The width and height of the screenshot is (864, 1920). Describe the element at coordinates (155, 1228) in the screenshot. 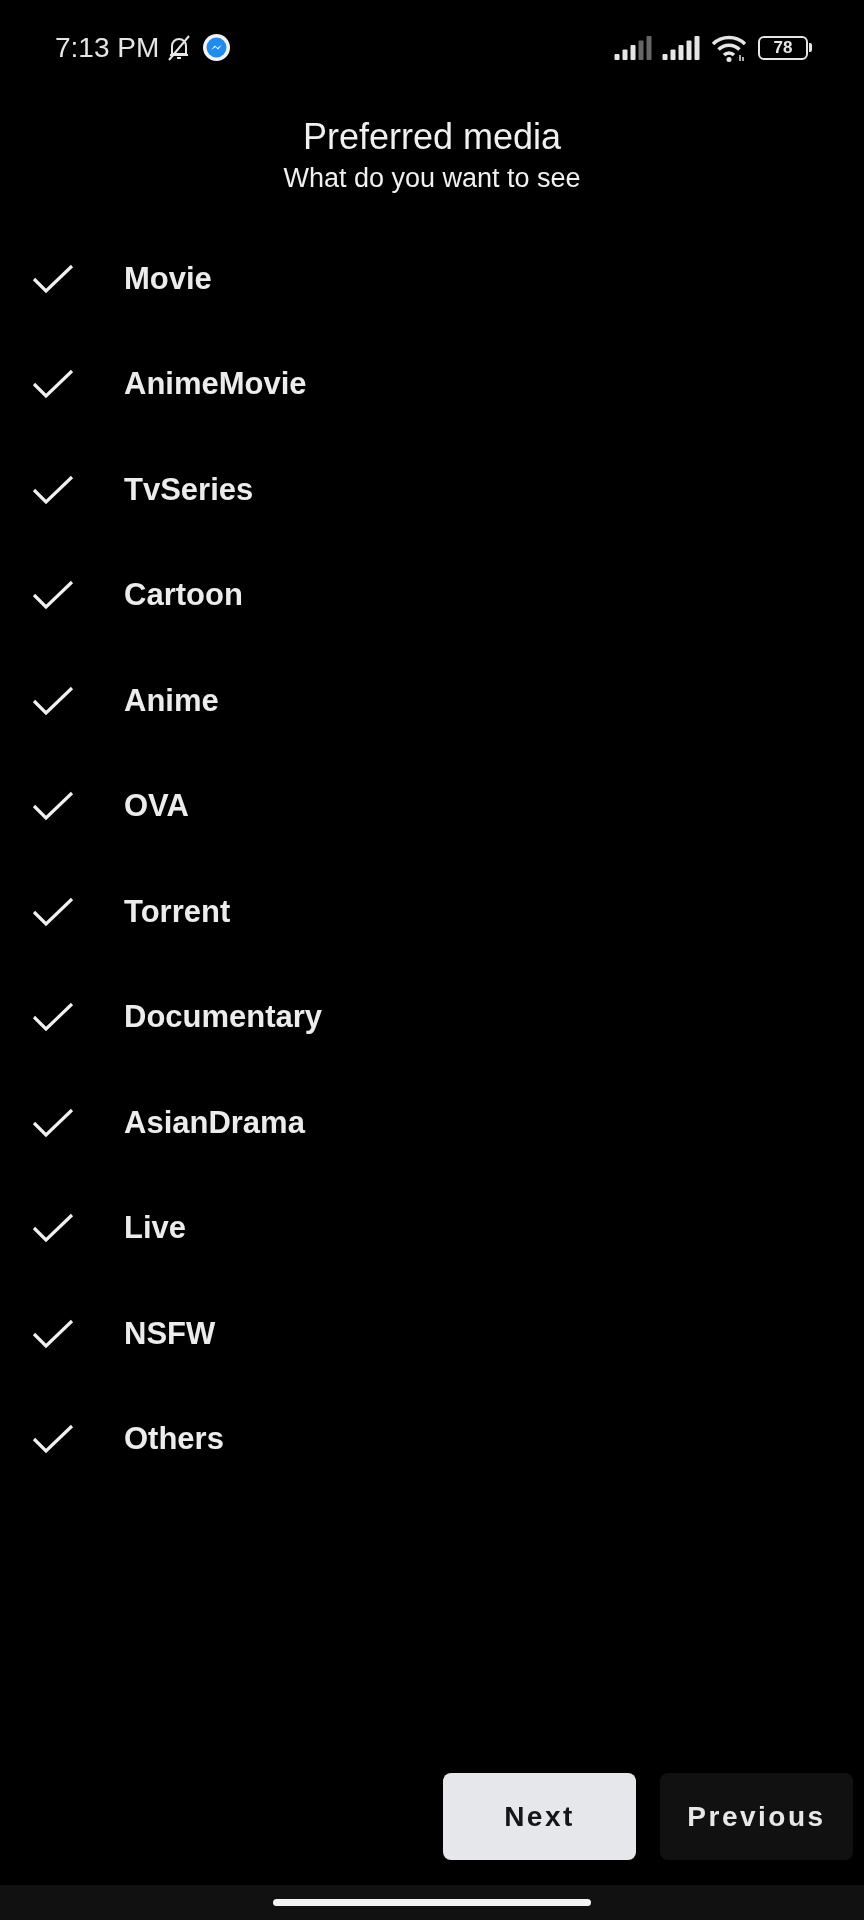

I see `media-type-option: Live` at that location.